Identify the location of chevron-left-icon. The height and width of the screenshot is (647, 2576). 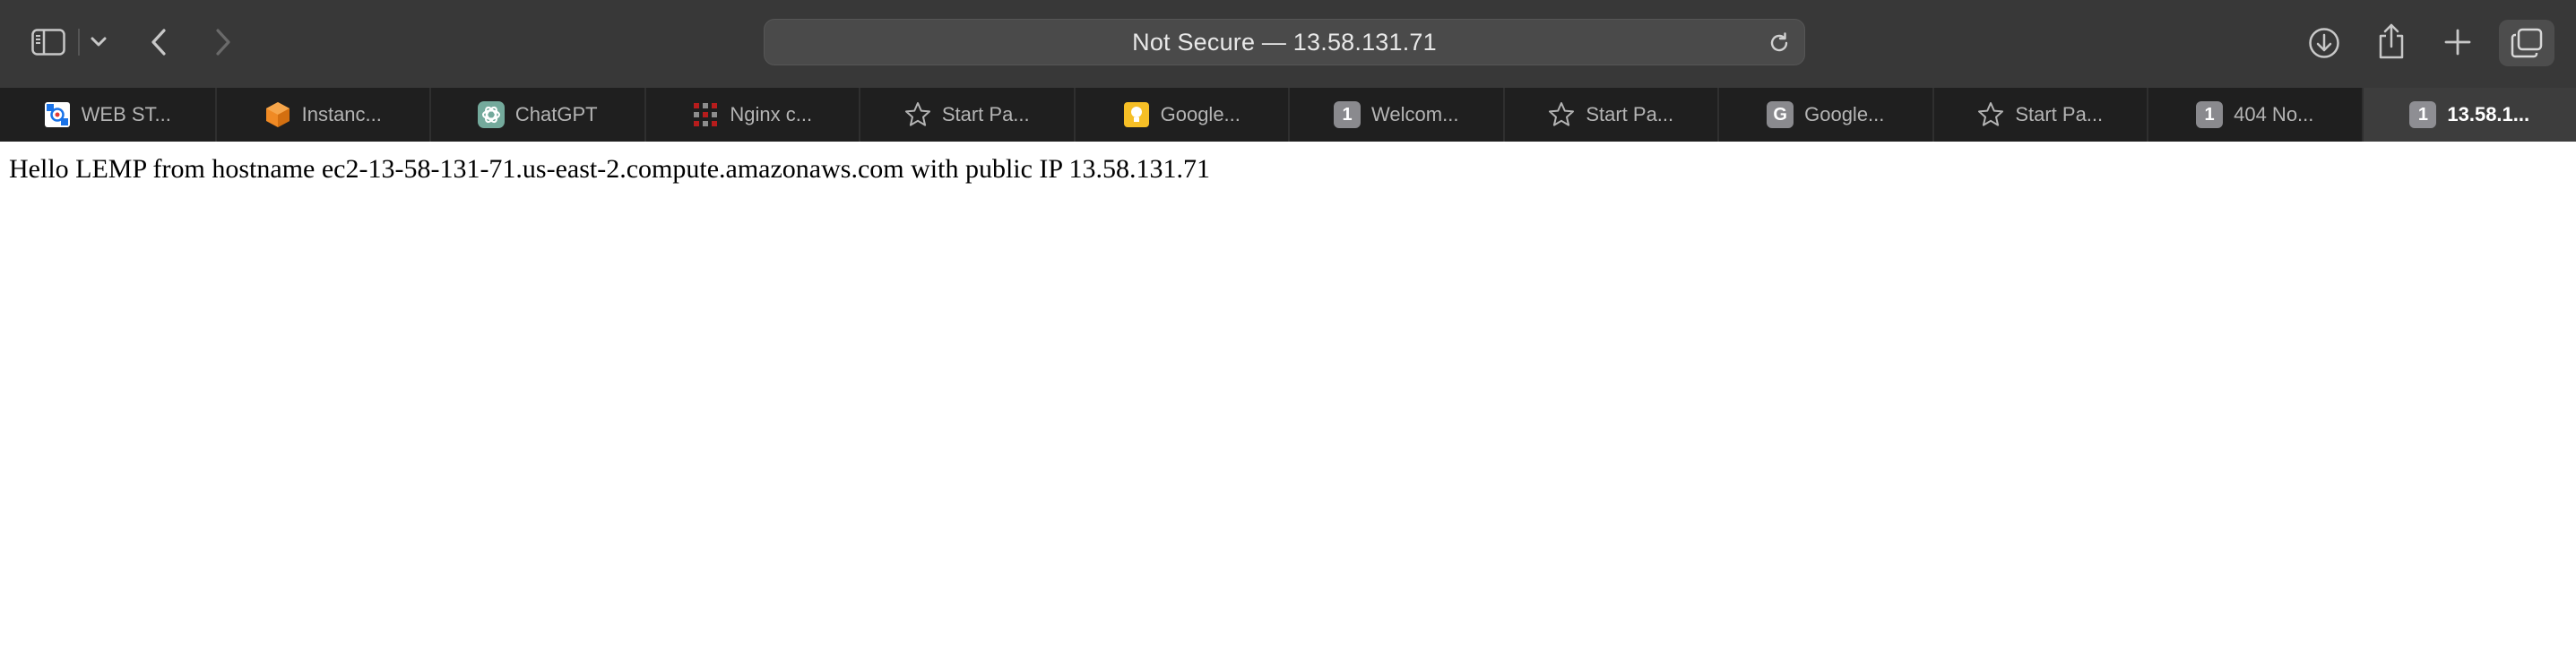
(158, 42).